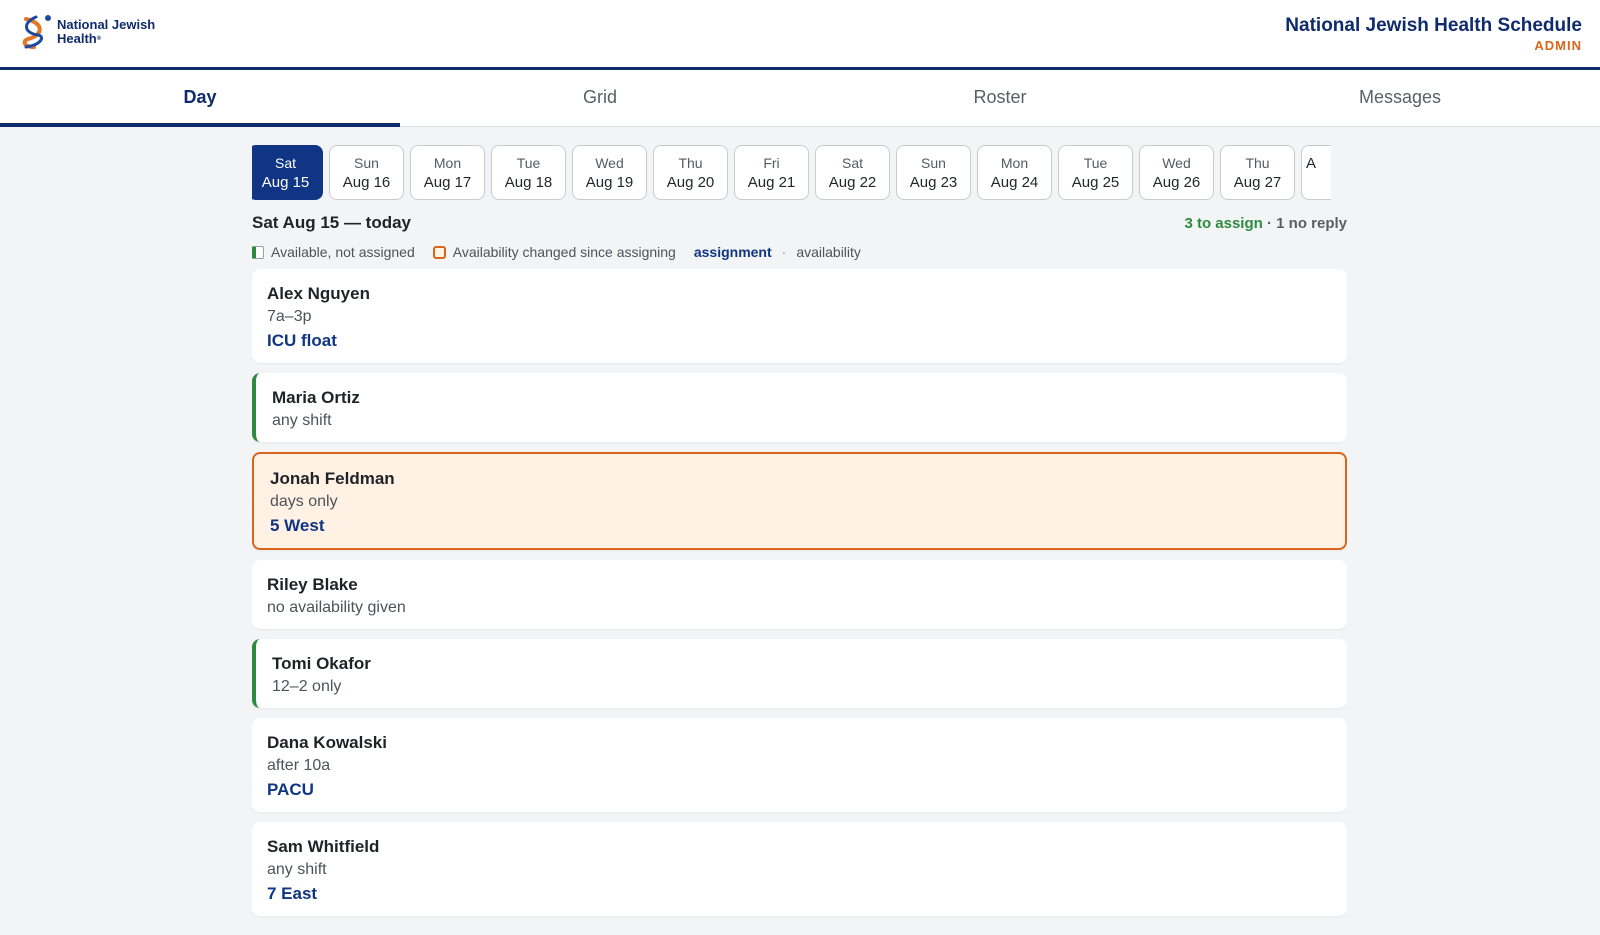 The image size is (1600, 935). I want to click on staff-card: Dana Kowalski after 10a PACU, so click(799, 765).